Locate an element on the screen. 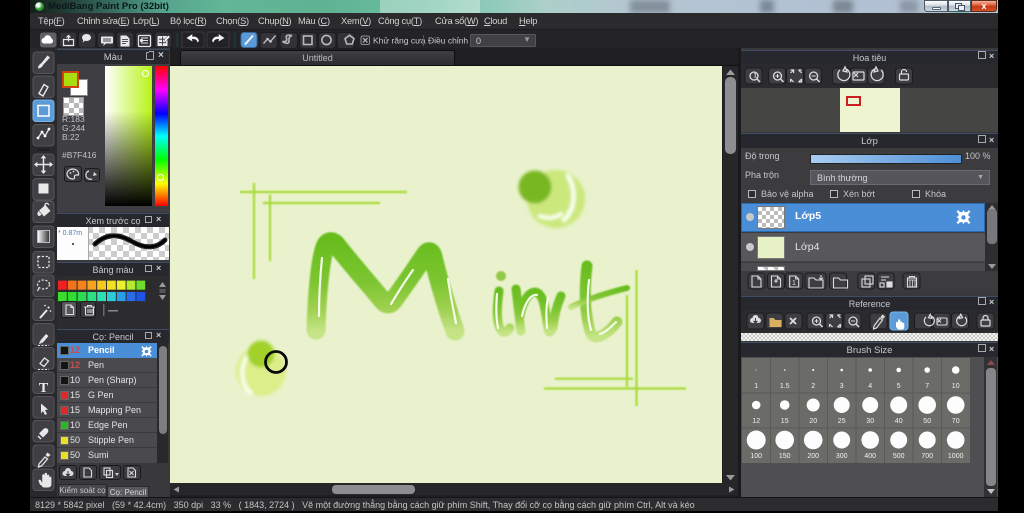 Image resolution: width=1024 pixels, height=513 pixels. svg-text: 10 is located at coordinates (956, 386).